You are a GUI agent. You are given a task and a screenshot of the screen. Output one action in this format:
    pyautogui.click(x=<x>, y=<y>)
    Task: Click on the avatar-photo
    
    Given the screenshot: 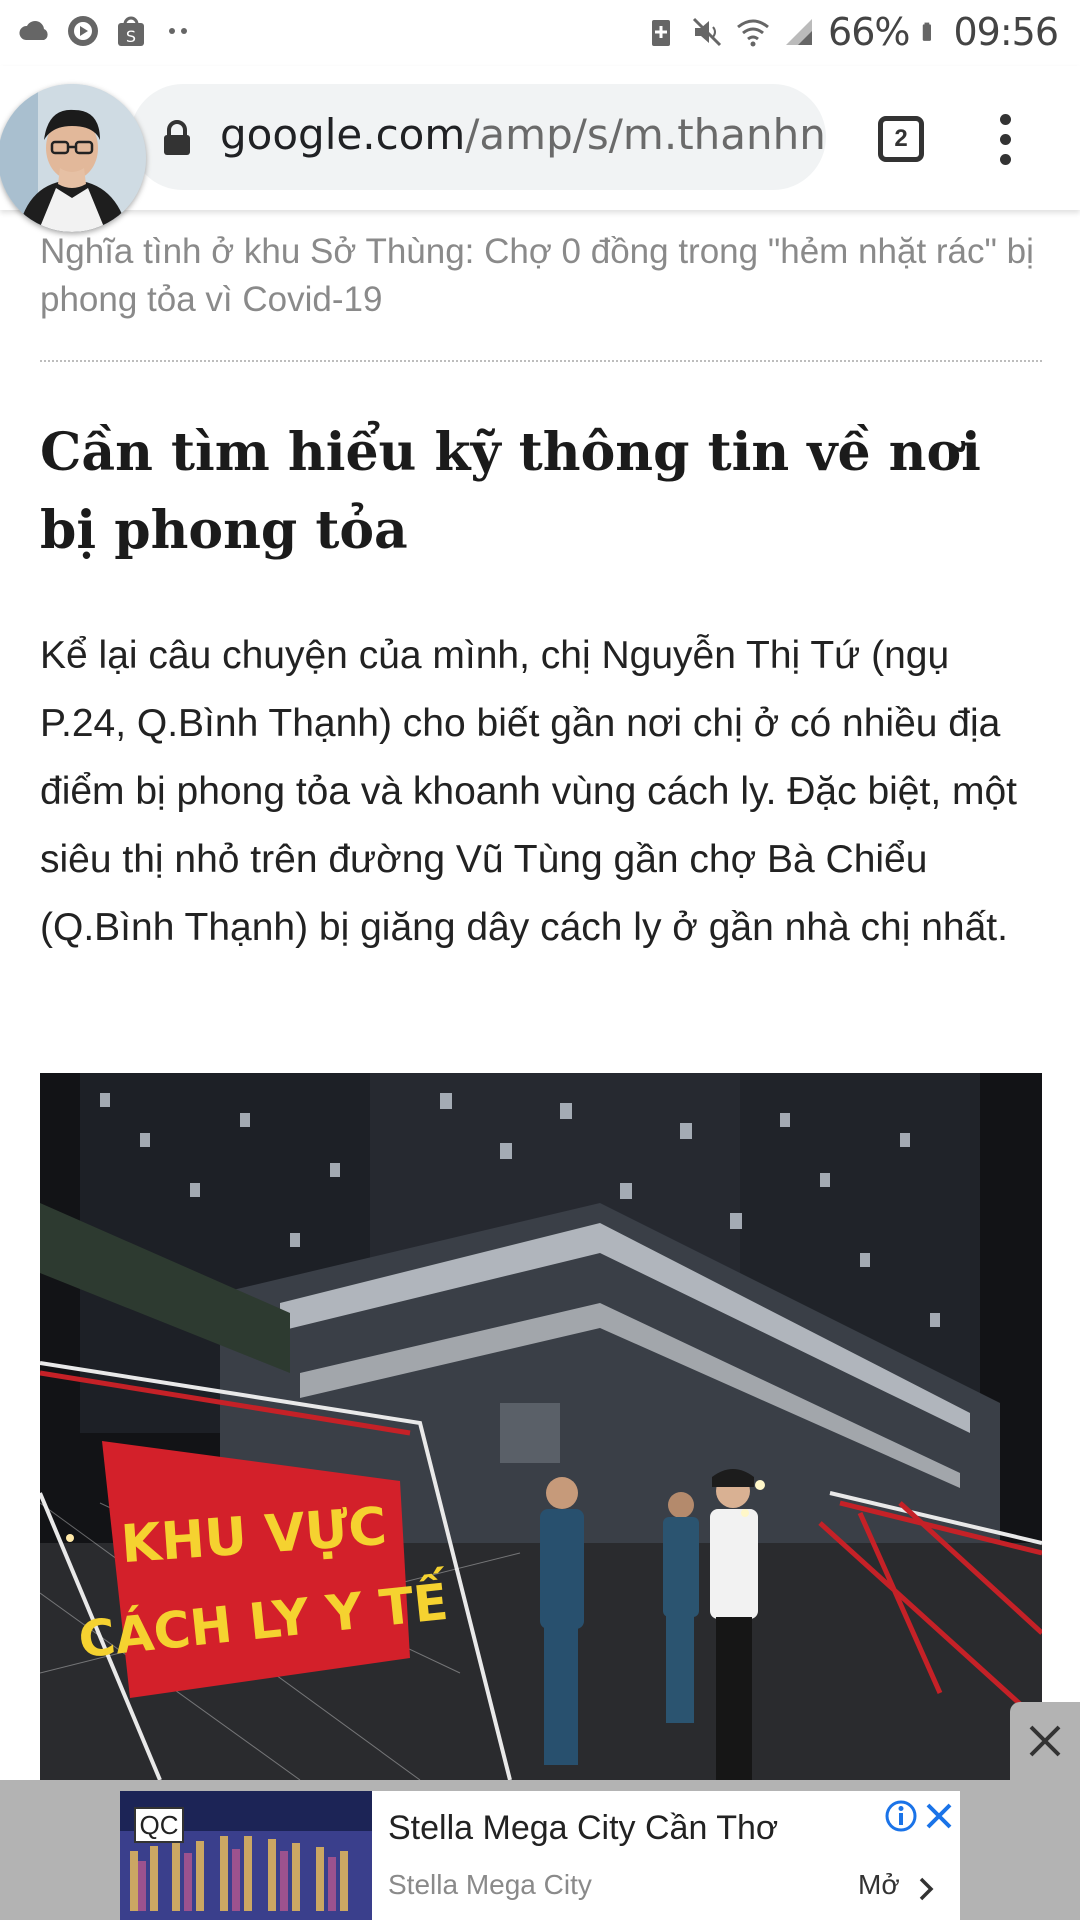 What is the action you would take?
    pyautogui.click(x=73, y=158)
    